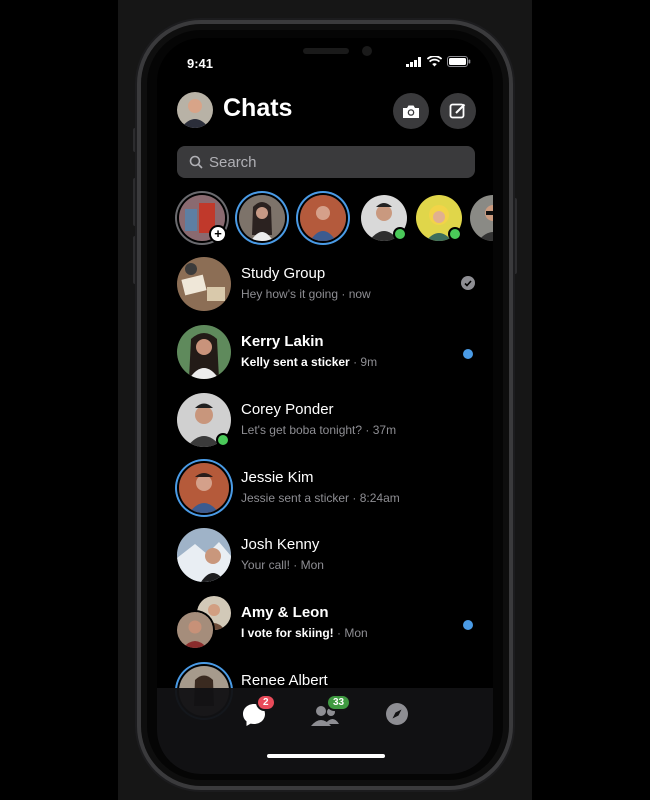 This screenshot has height=800, width=650. Describe the element at coordinates (319, 430) in the screenshot. I see `chat-preview: Let's get boba tonight? · 37m` at that location.